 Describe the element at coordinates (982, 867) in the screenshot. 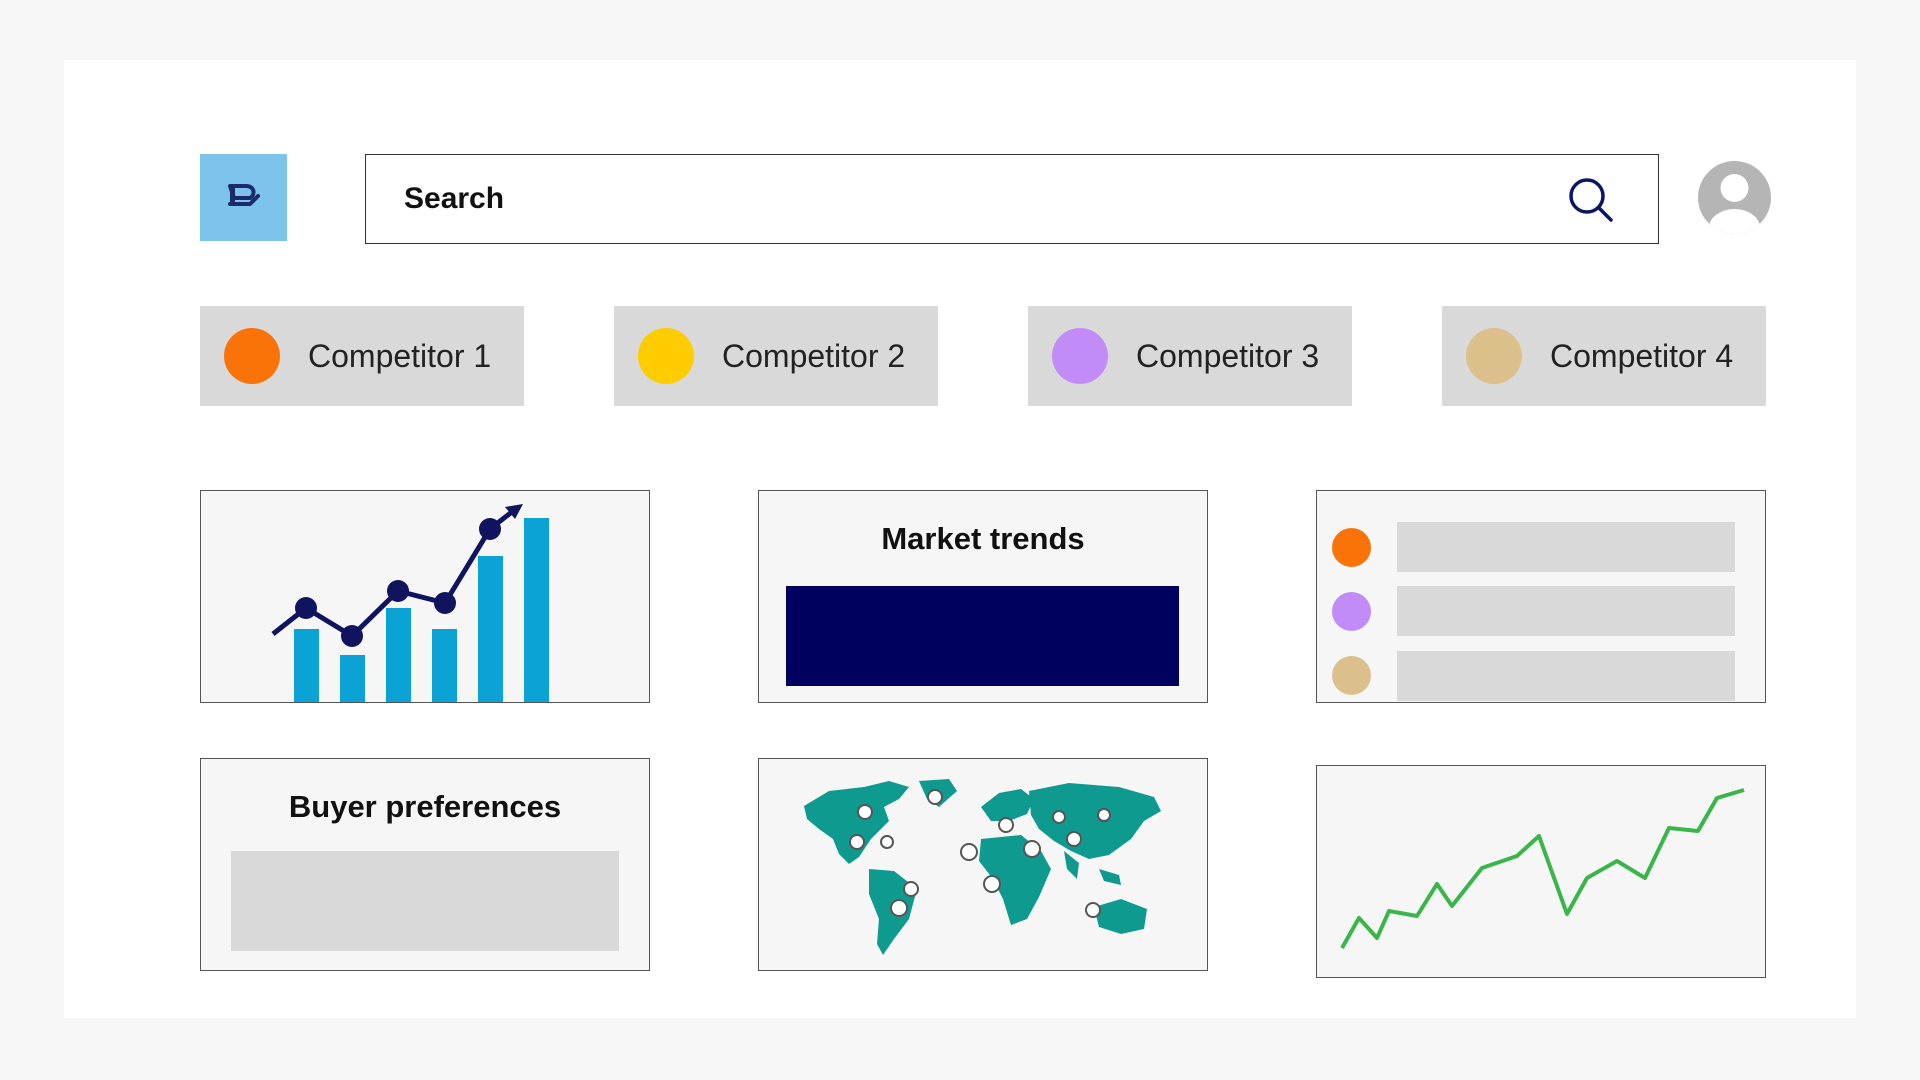

I see `world-map-icon` at that location.